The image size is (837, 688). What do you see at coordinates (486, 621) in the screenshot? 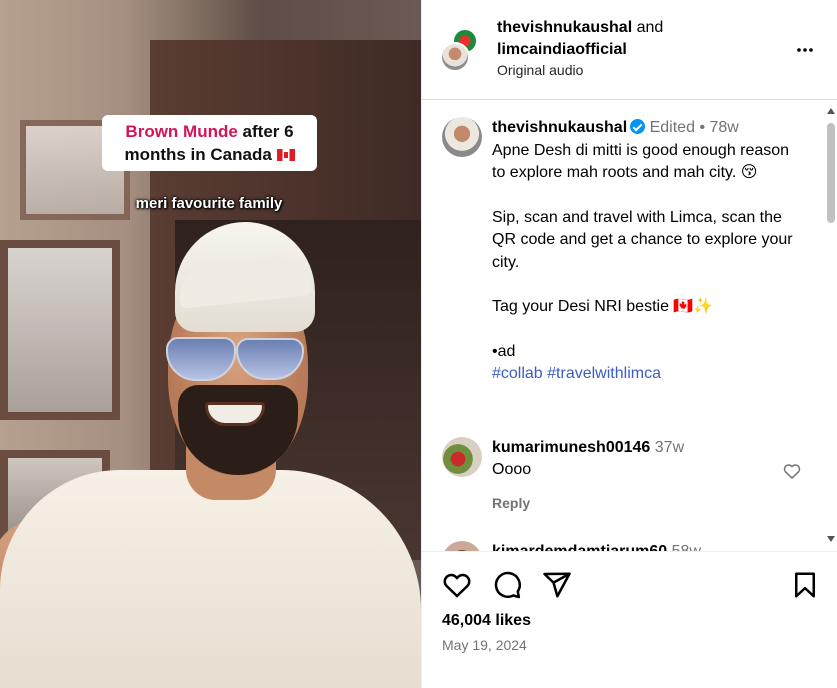
I see `likes-count: 46,004 likes` at bounding box center [486, 621].